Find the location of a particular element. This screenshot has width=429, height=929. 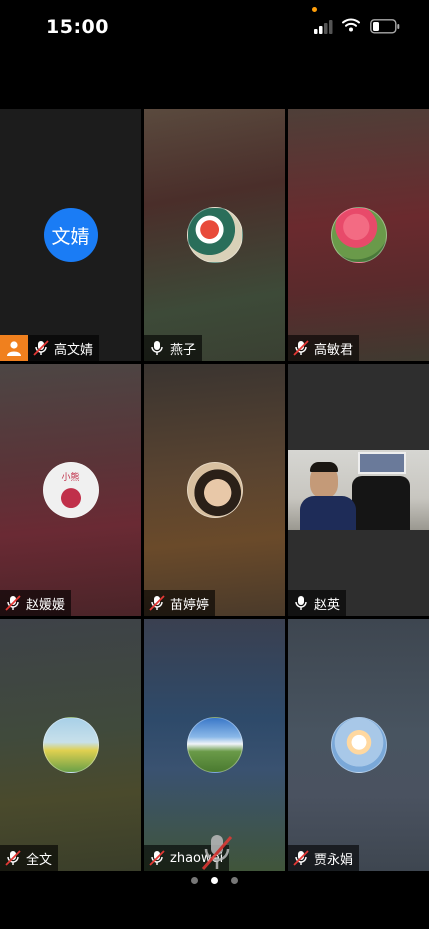

participant-name: 苗婷婷 is located at coordinates (190, 605).